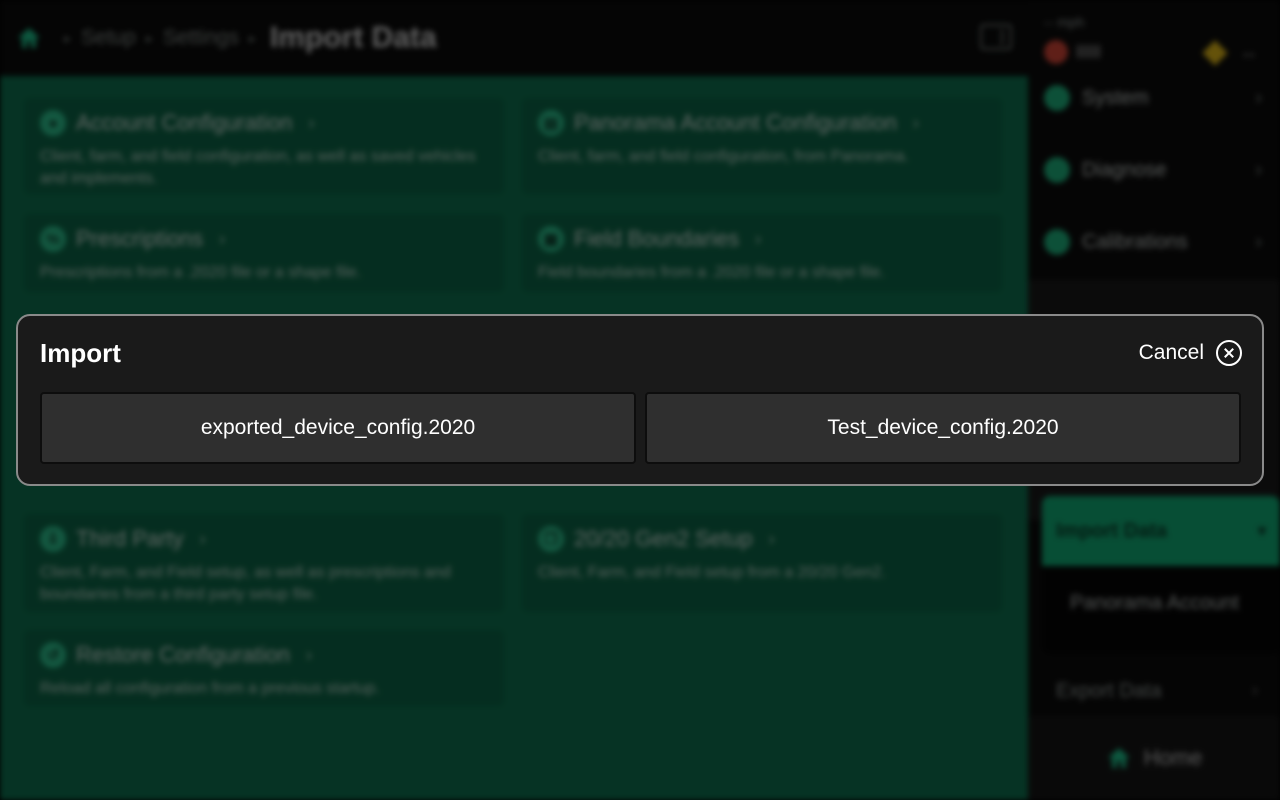  What do you see at coordinates (1173, 757) in the screenshot?
I see `home-label: Home` at bounding box center [1173, 757].